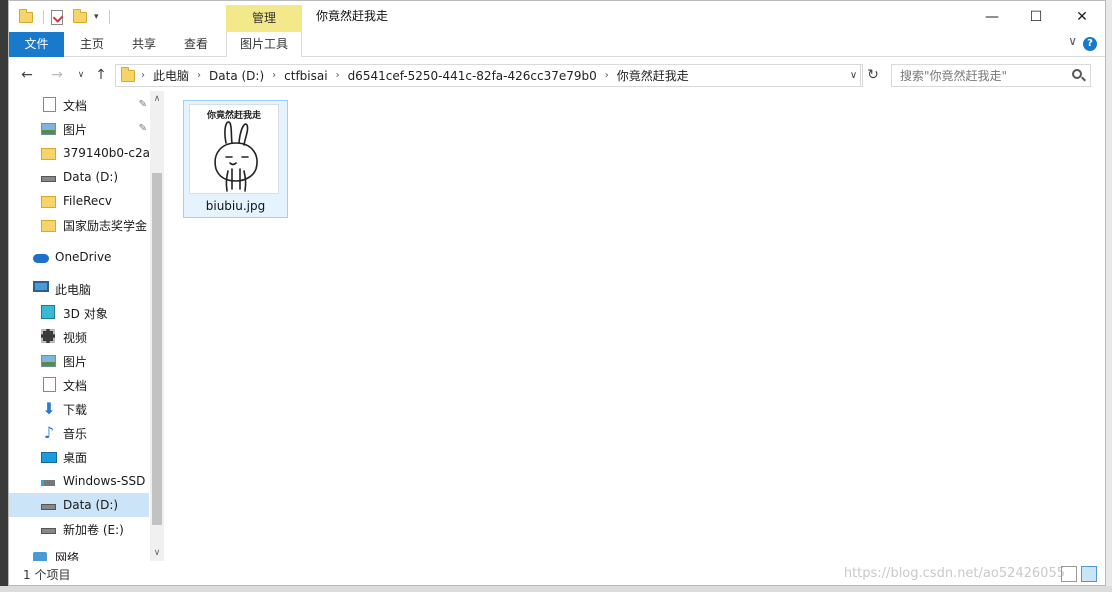  What do you see at coordinates (235, 159) in the screenshot?
I see `file-item: 你竟然赶我走 biubiu.jpg` at bounding box center [235, 159].